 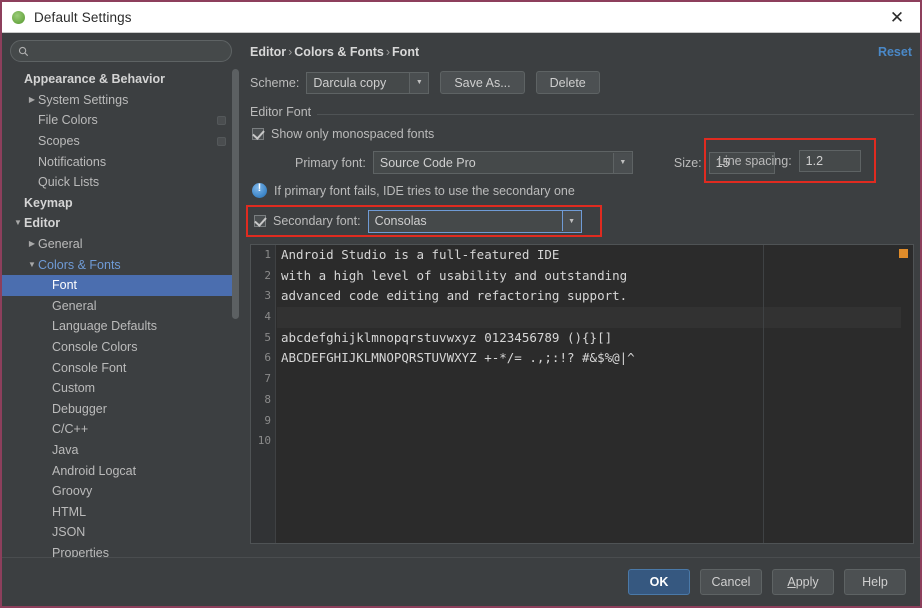 I want to click on cancel-button: Cancel, so click(x=731, y=582).